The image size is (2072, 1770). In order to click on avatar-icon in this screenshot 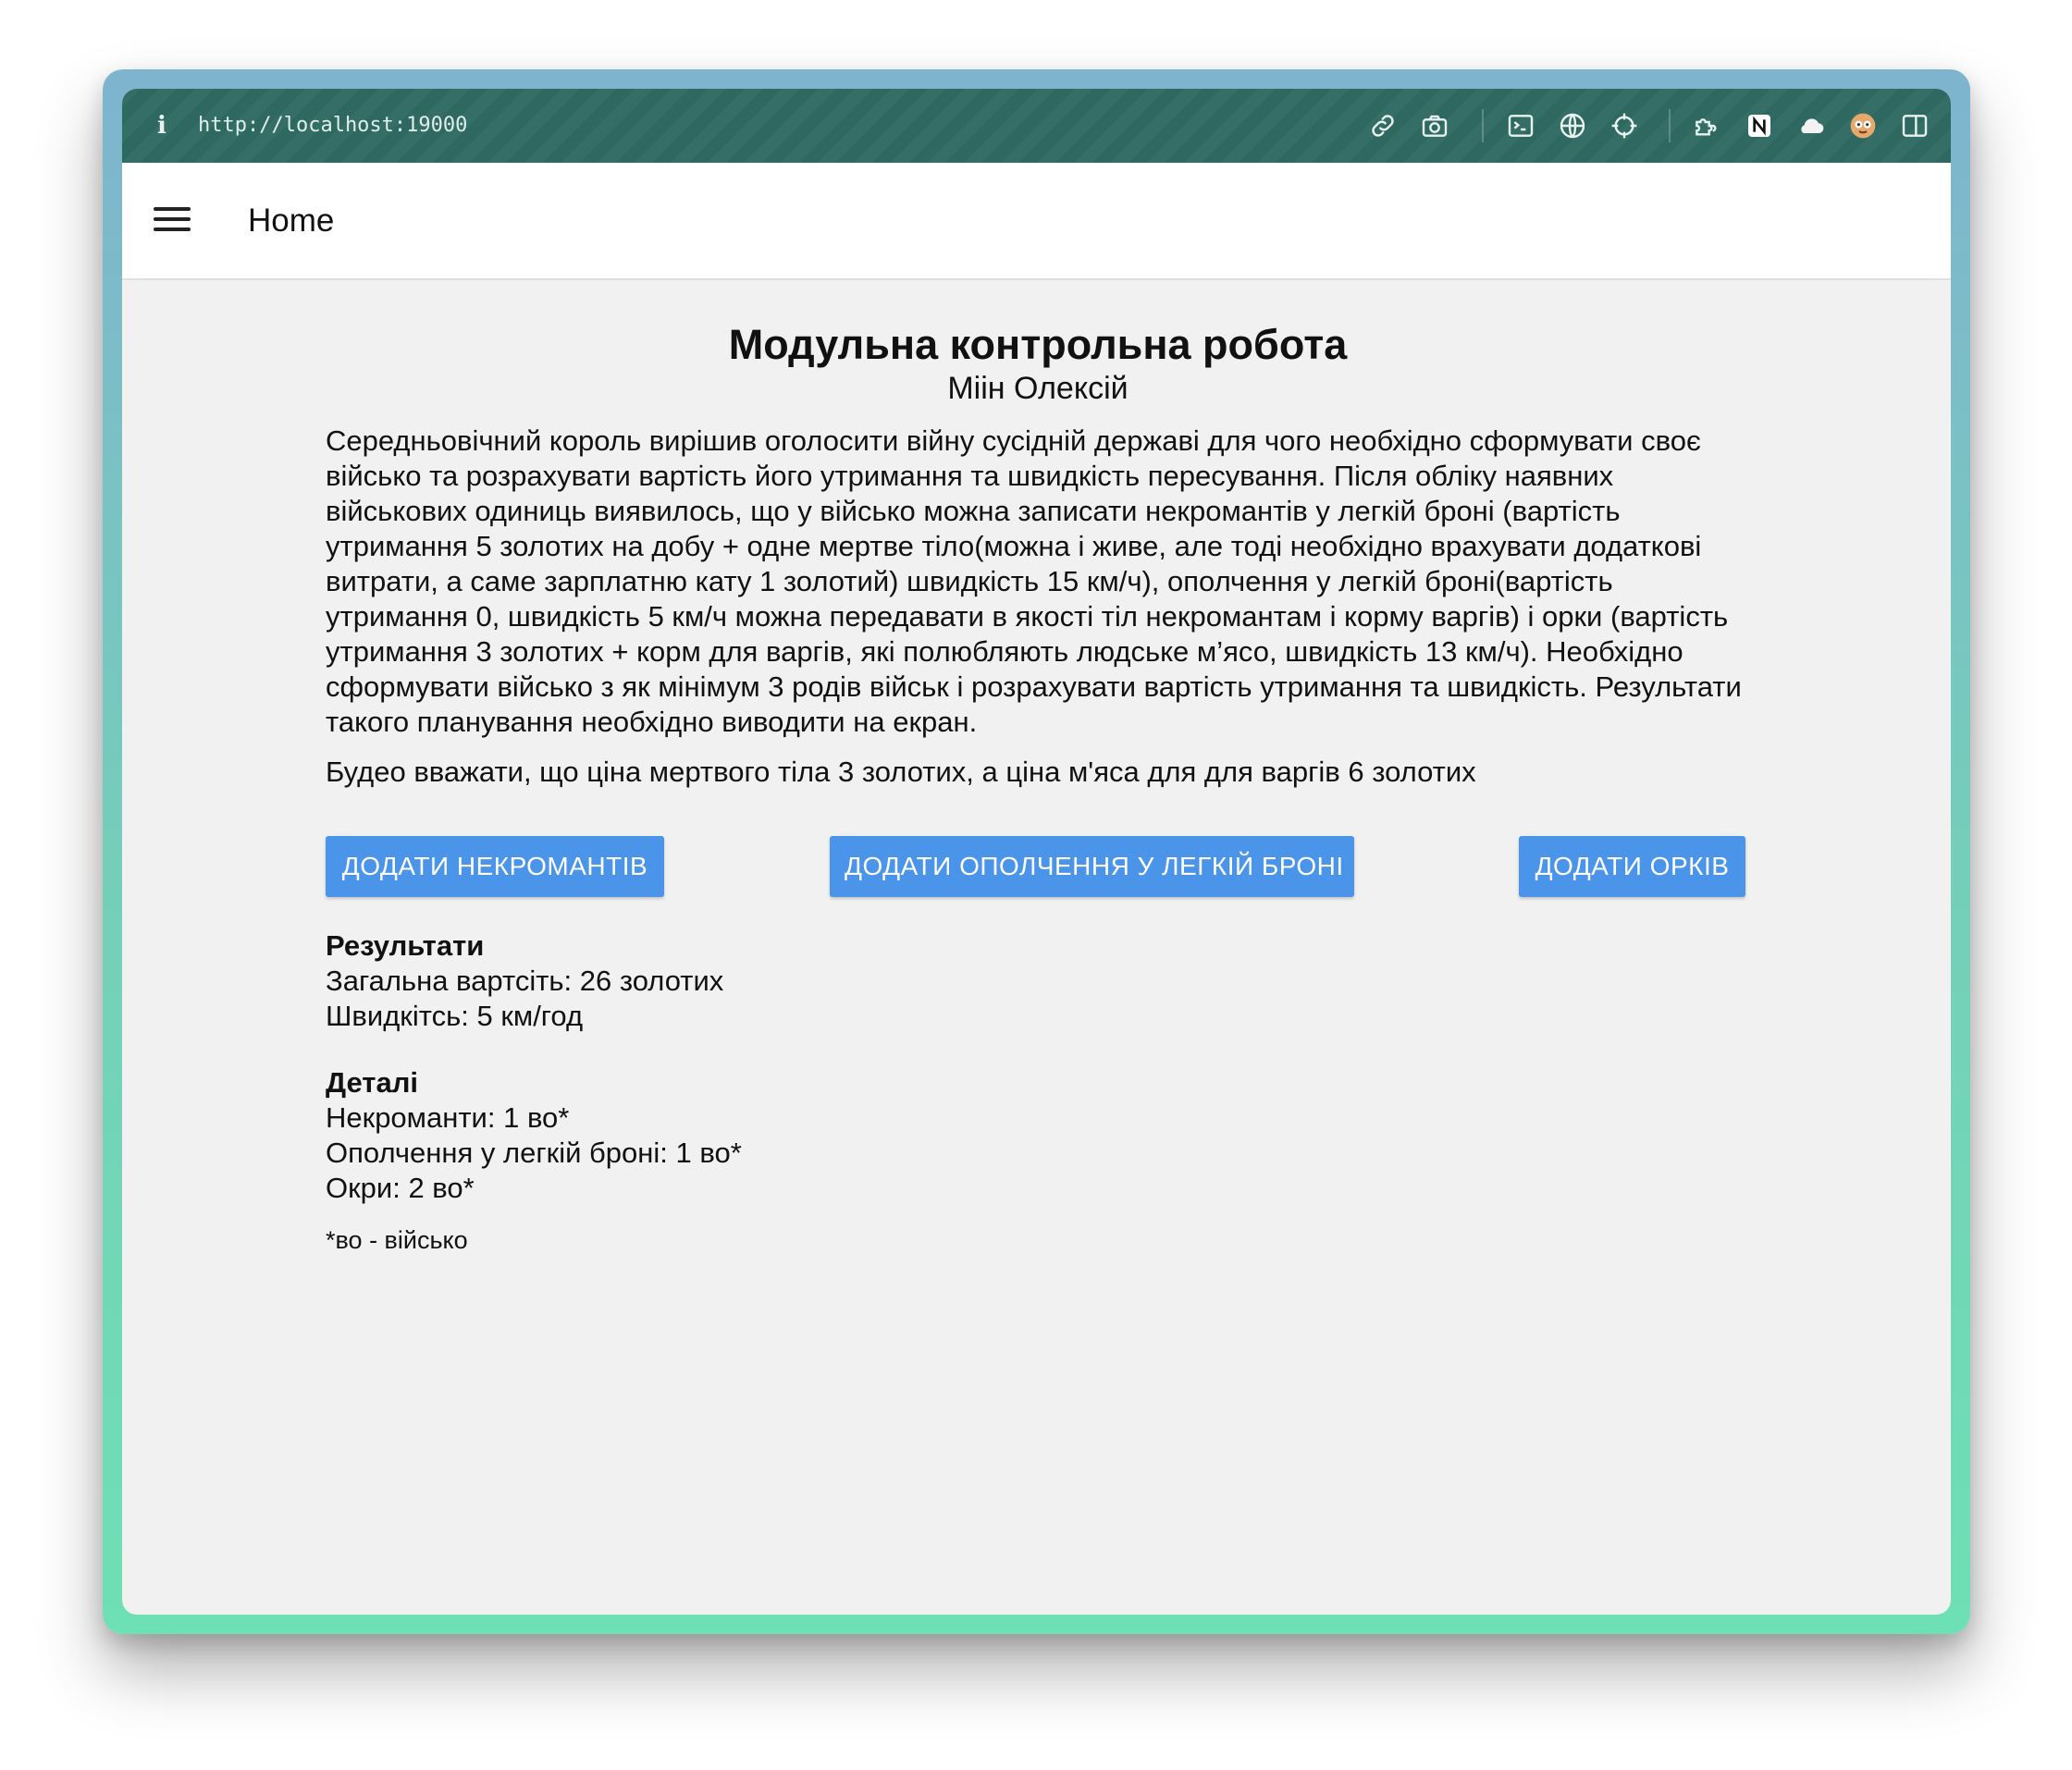, I will do `click(1863, 125)`.